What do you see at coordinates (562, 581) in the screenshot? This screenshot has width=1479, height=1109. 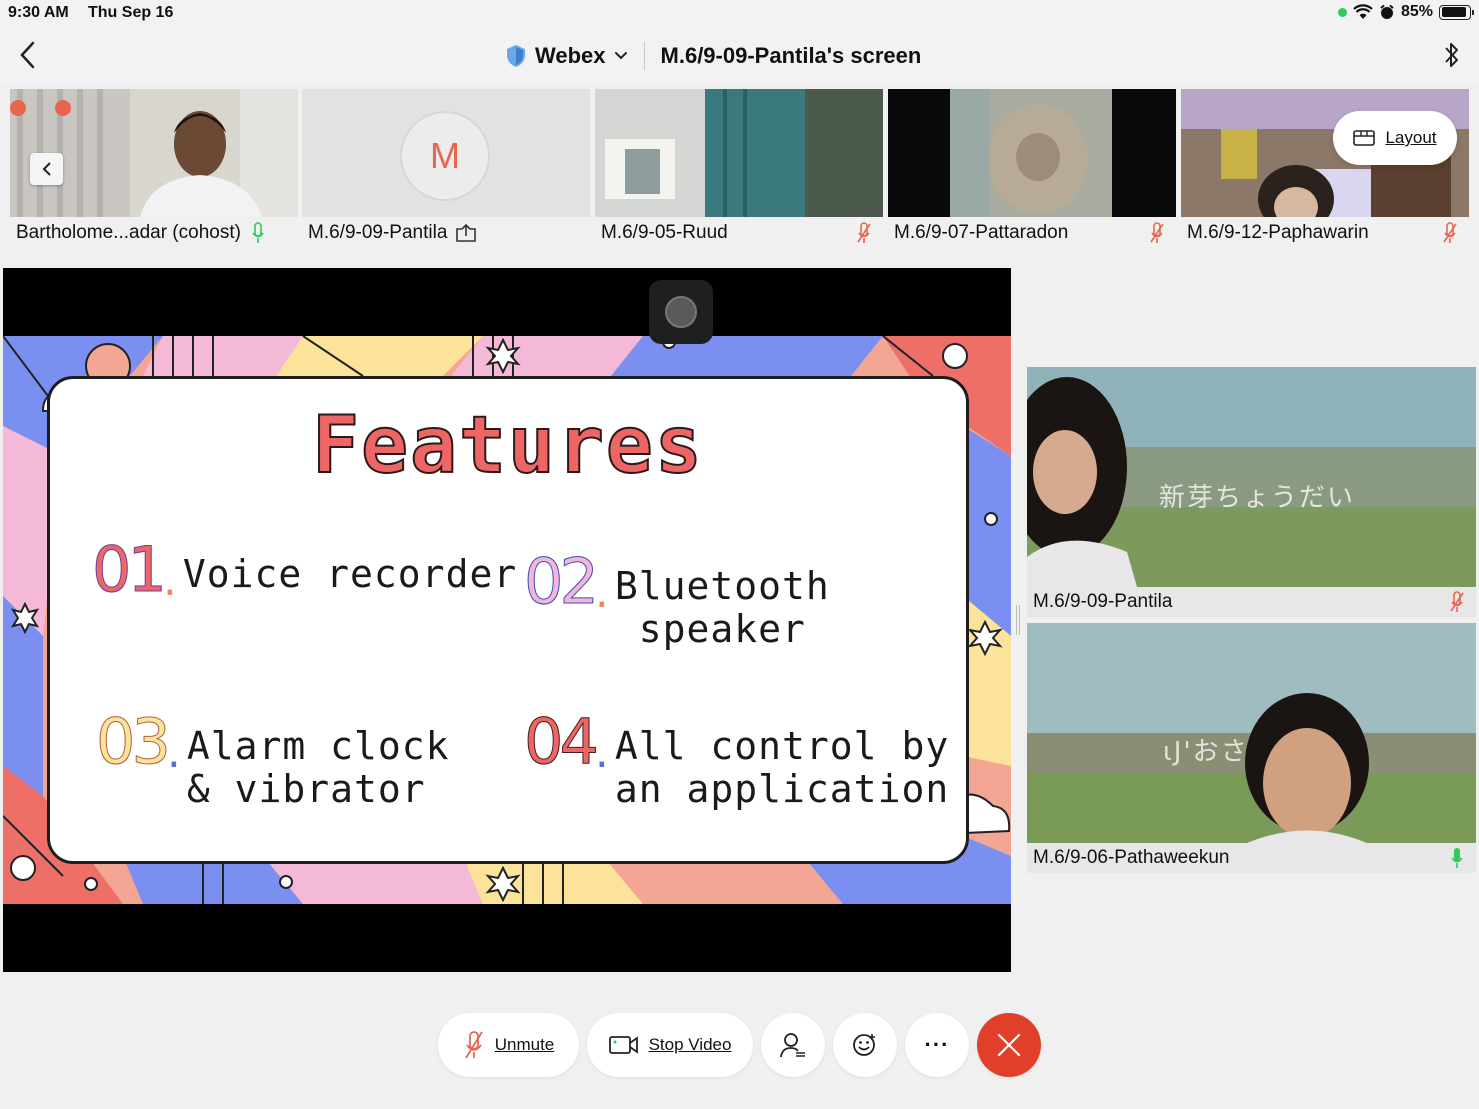 I see `feature-number: 02` at bounding box center [562, 581].